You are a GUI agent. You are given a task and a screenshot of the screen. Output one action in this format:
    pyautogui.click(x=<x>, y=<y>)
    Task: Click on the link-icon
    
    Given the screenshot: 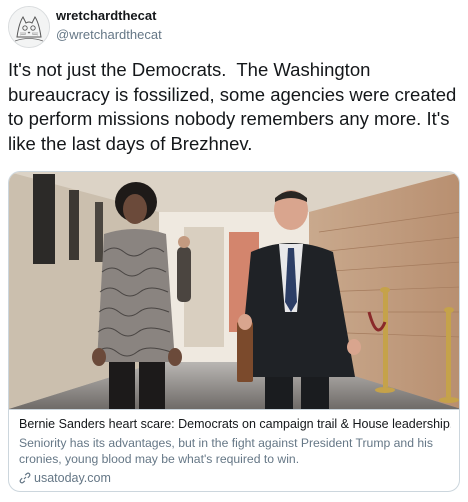 What is the action you would take?
    pyautogui.click(x=25, y=478)
    